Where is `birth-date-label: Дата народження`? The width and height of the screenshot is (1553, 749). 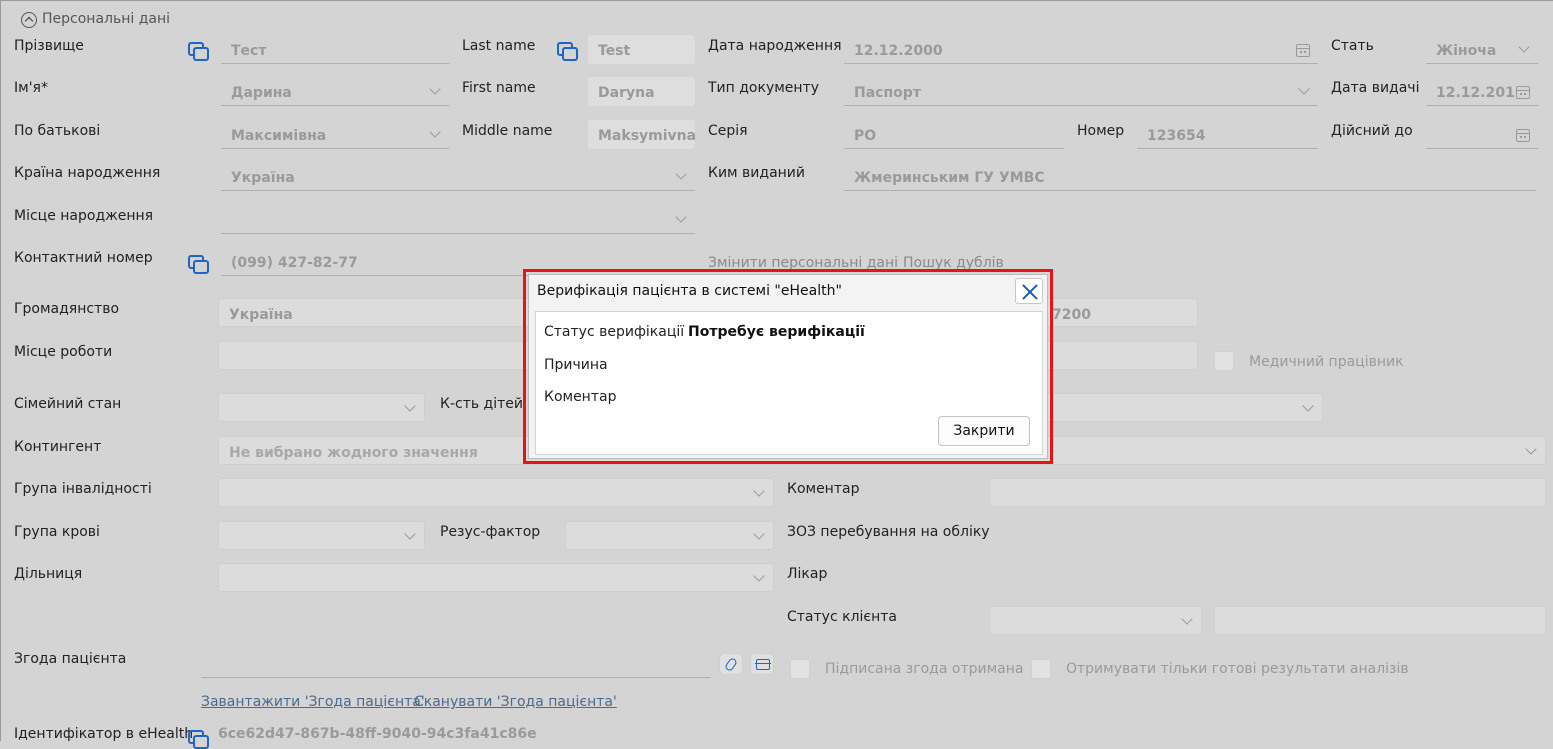 birth-date-label: Дата народження is located at coordinates (775, 46).